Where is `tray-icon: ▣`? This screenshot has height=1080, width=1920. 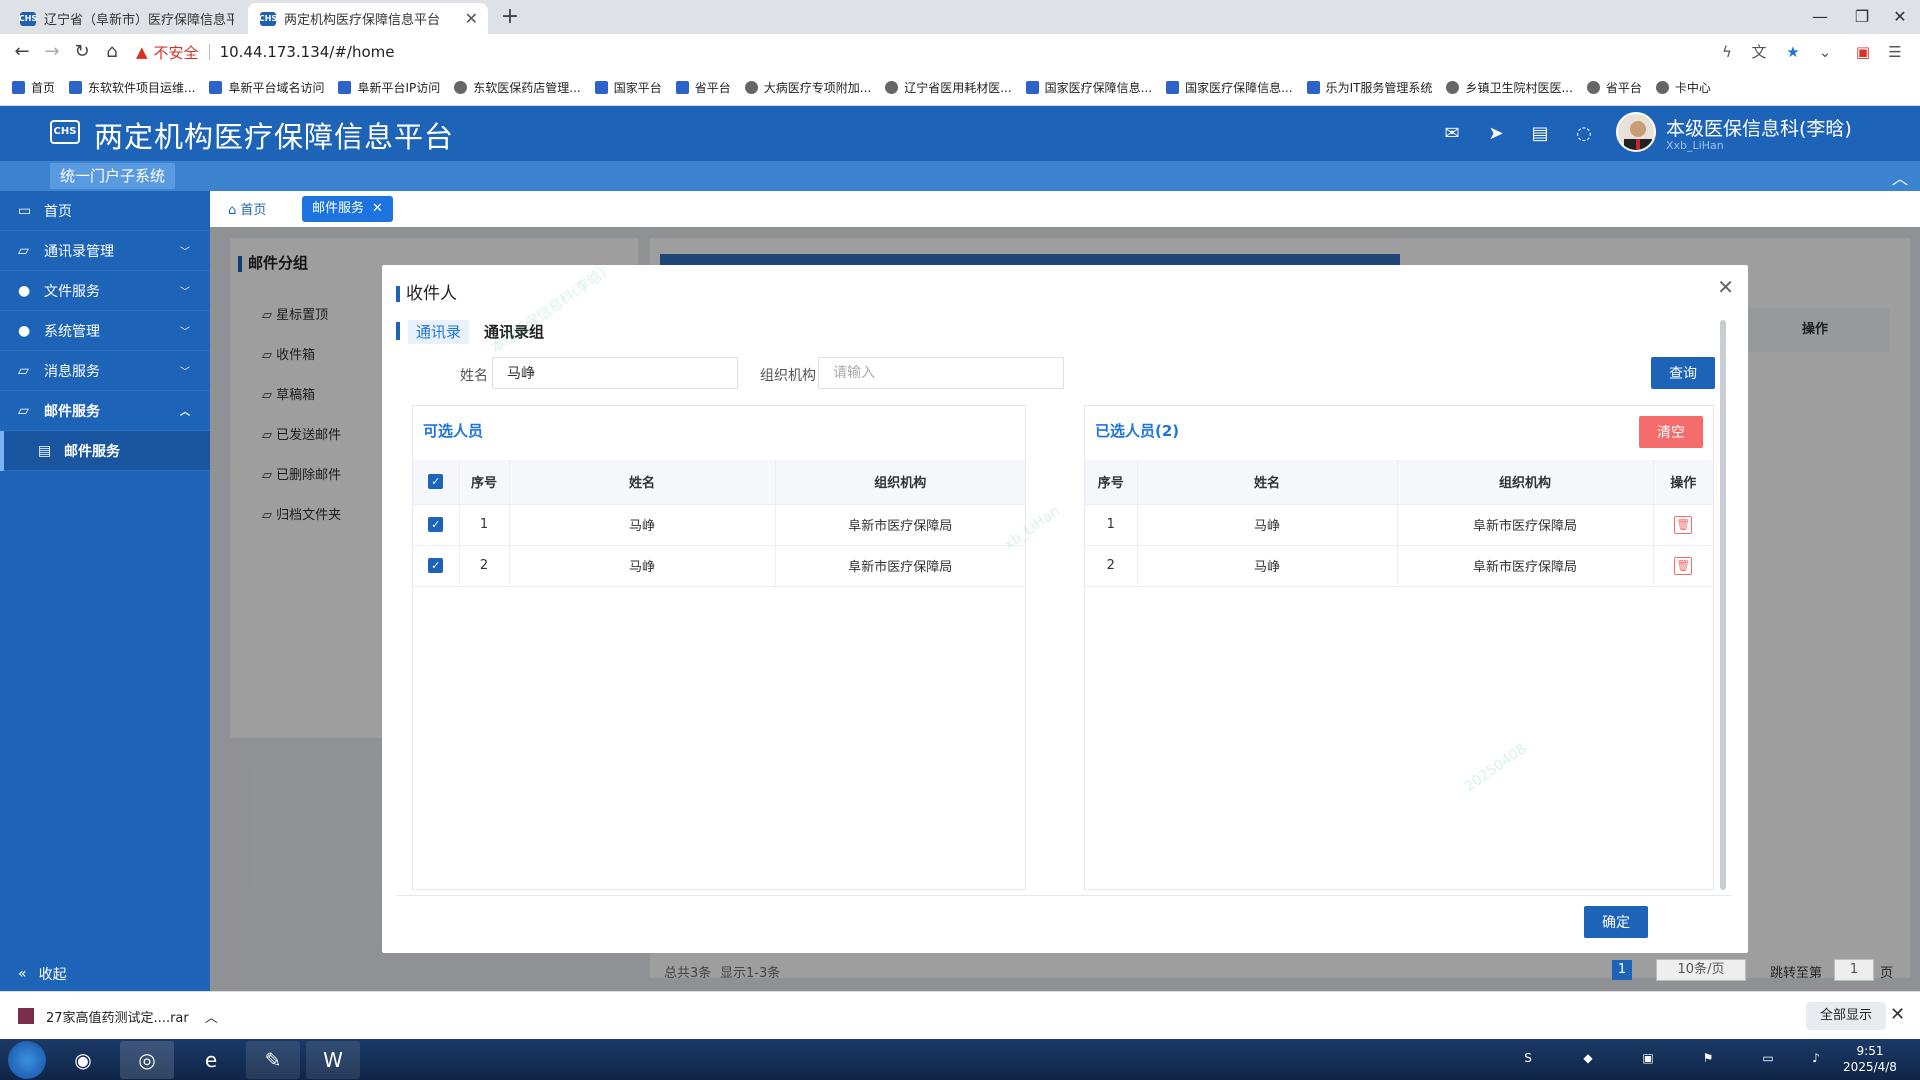 tray-icon: ▣ is located at coordinates (1648, 1059).